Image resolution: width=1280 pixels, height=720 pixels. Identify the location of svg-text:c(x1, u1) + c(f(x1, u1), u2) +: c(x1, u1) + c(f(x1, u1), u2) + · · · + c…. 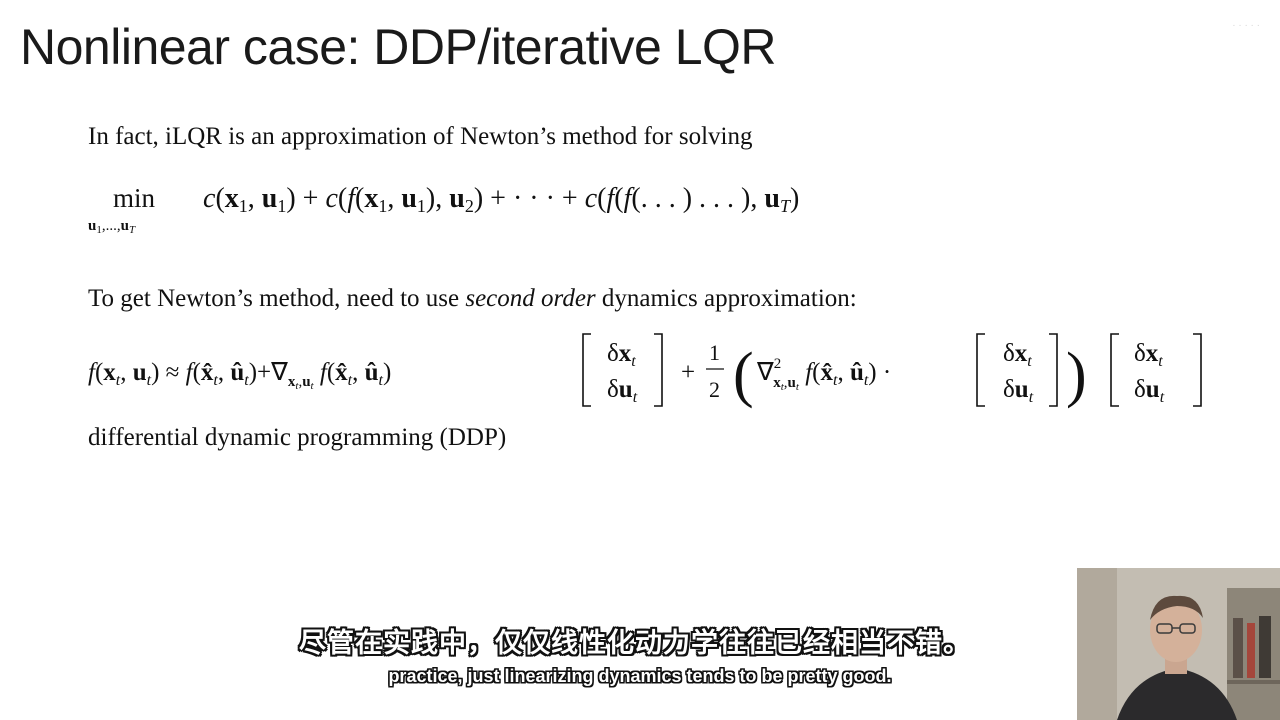
(501, 199).